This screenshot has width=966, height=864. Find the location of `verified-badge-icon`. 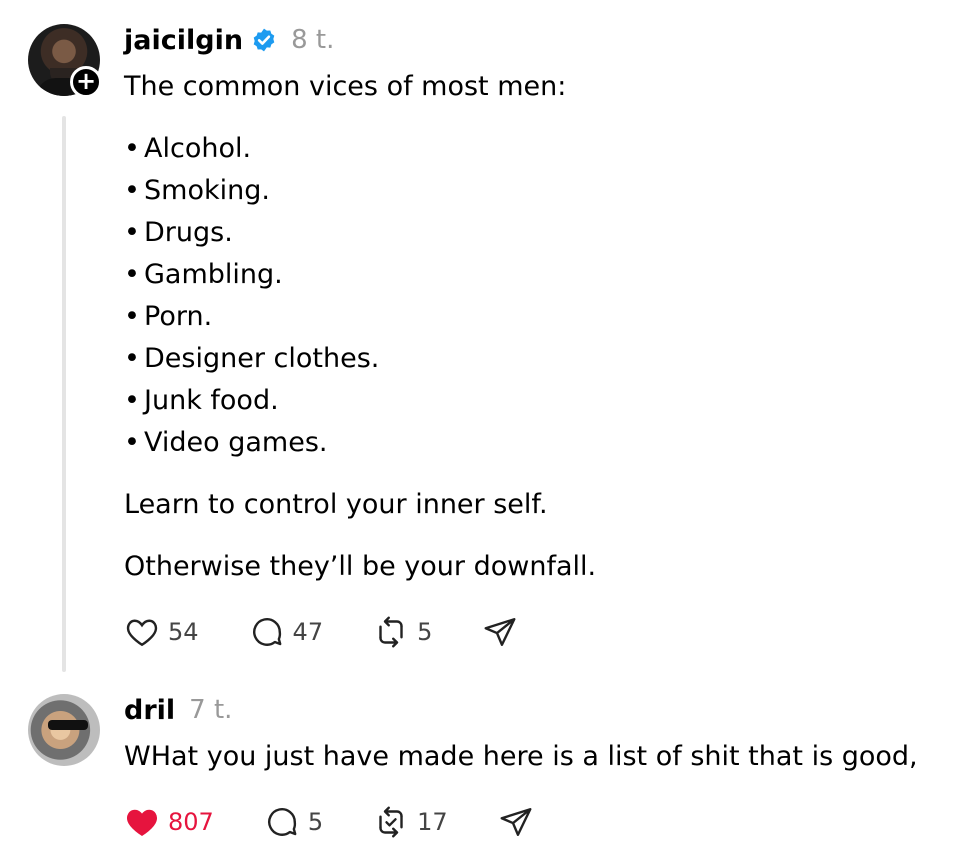

verified-badge-icon is located at coordinates (264, 40).